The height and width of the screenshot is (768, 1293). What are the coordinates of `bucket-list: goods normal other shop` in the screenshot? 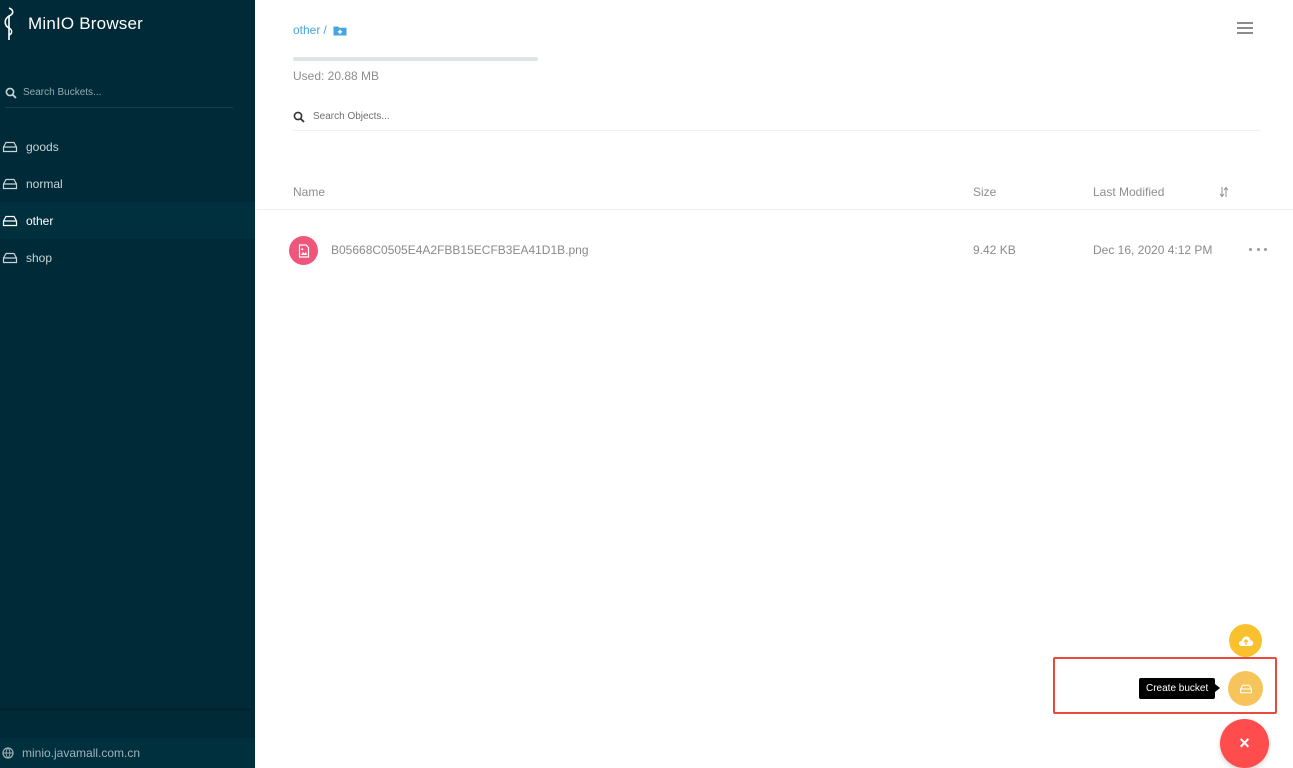 It's located at (127, 202).